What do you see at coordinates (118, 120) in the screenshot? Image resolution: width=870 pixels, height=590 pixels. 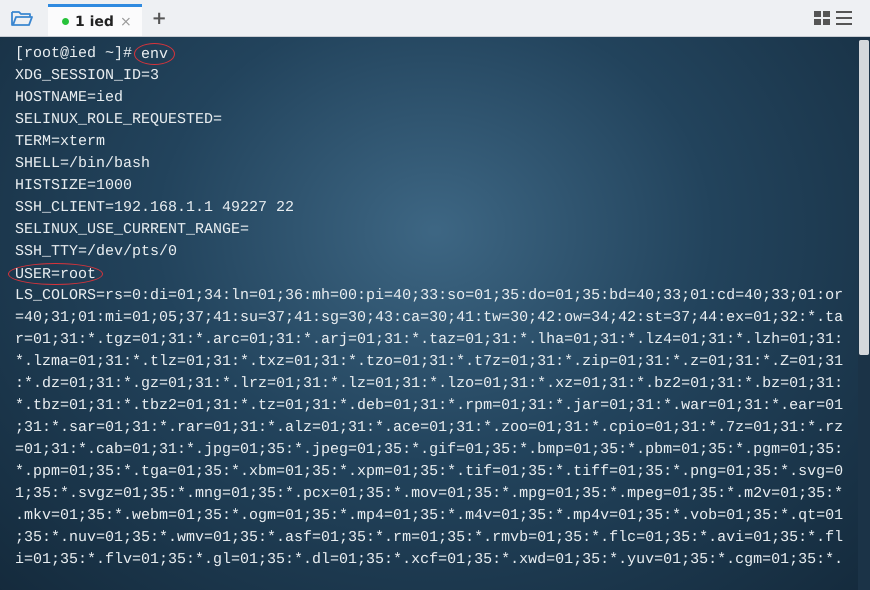 I see `output-line: SELINUX_ROLE_REQUESTED=` at bounding box center [118, 120].